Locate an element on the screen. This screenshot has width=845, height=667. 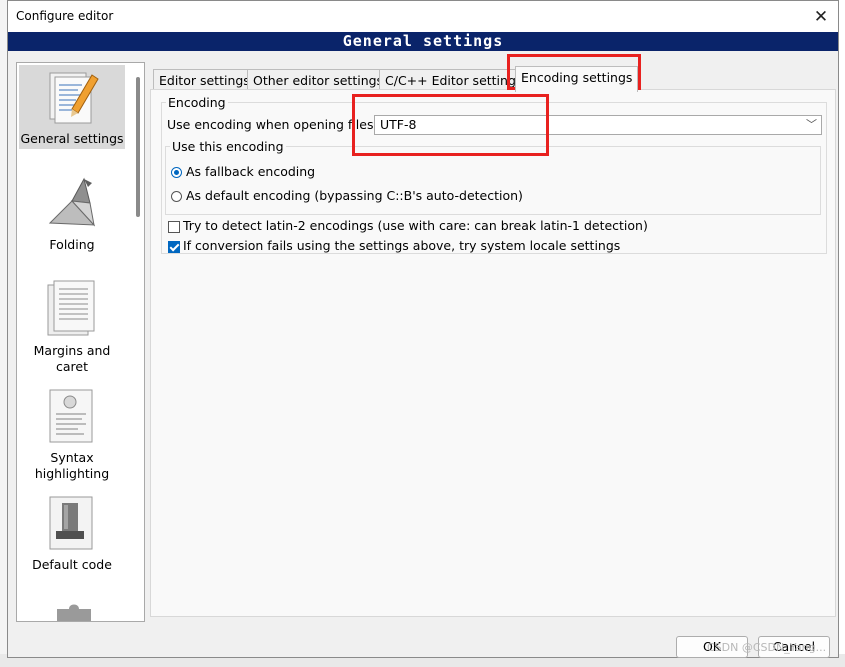
sidebar-item-margins-caret: Margins and caret is located at coordinates (72, 327).